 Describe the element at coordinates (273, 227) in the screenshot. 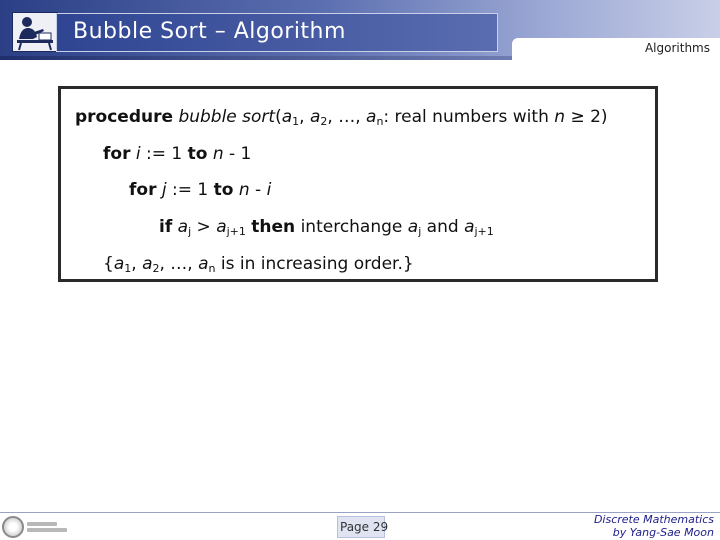

I see `keyword-then: then` at that location.